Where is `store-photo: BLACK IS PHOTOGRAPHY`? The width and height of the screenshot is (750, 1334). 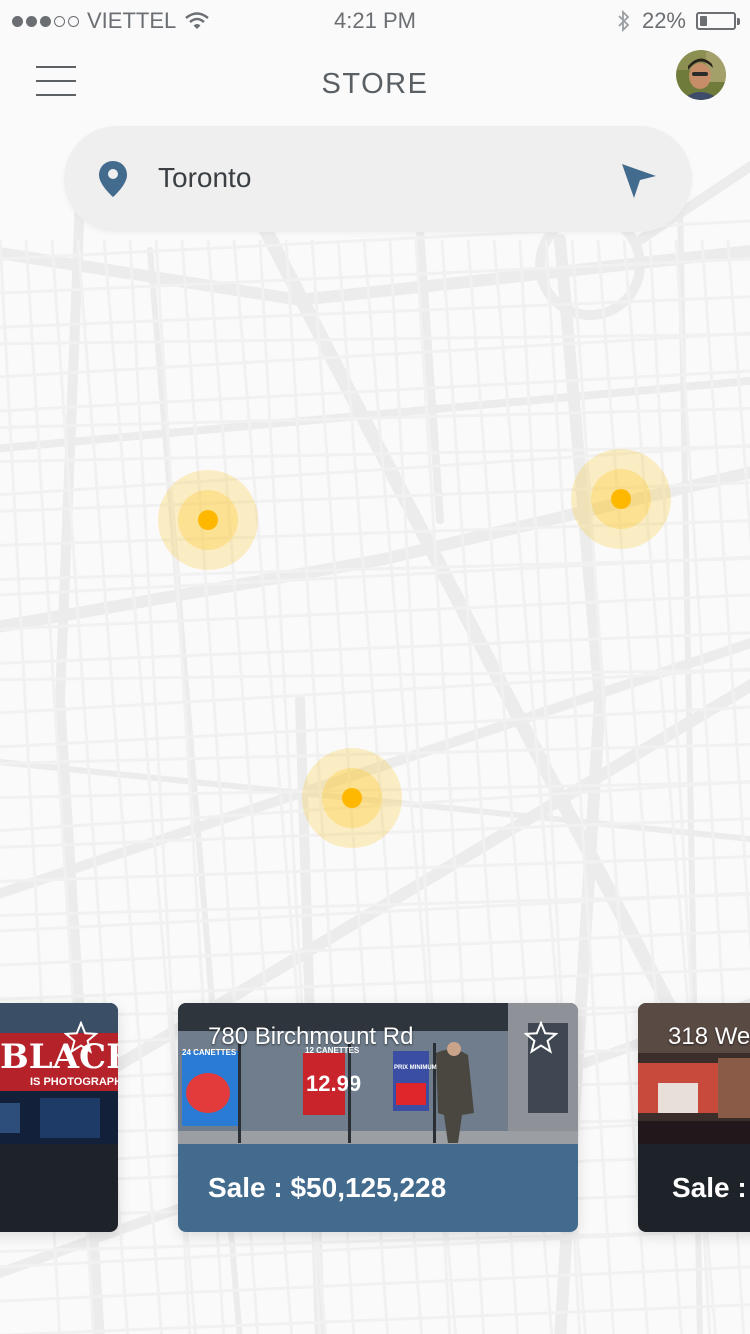 store-photo: BLACK IS PHOTOGRAPHY is located at coordinates (59, 1073).